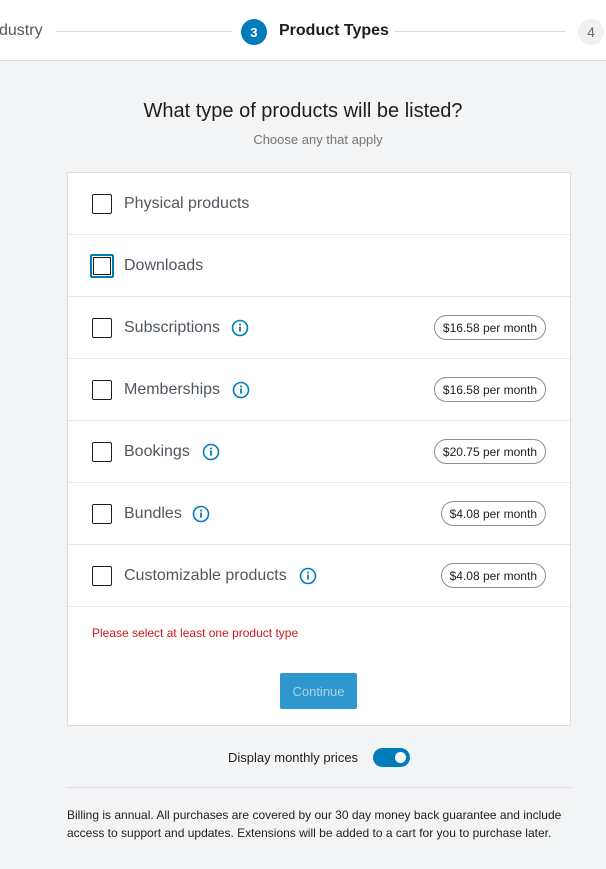 The height and width of the screenshot is (869, 606). Describe the element at coordinates (293, 757) in the screenshot. I see `monthly-prices-label: Display monthly prices` at that location.